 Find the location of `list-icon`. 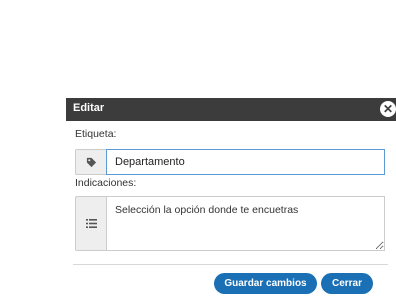

list-icon is located at coordinates (90, 223).